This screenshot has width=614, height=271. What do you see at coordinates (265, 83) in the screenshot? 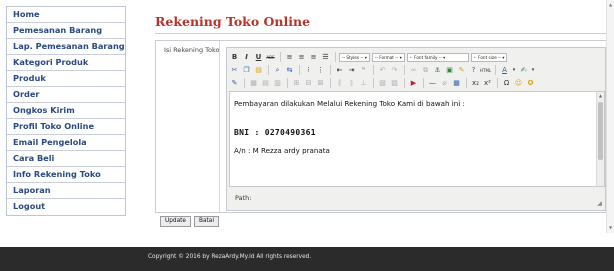
I see `row-props-icon: ▤` at bounding box center [265, 83].